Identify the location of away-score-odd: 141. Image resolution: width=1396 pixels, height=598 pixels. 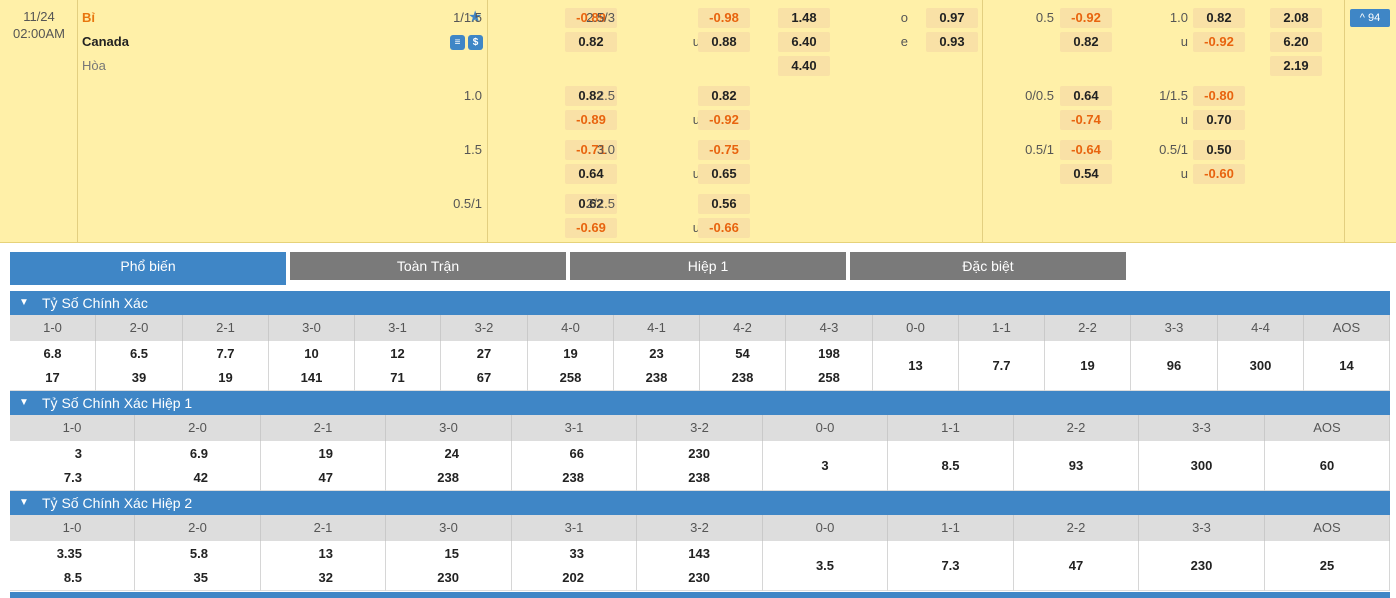
(311, 377).